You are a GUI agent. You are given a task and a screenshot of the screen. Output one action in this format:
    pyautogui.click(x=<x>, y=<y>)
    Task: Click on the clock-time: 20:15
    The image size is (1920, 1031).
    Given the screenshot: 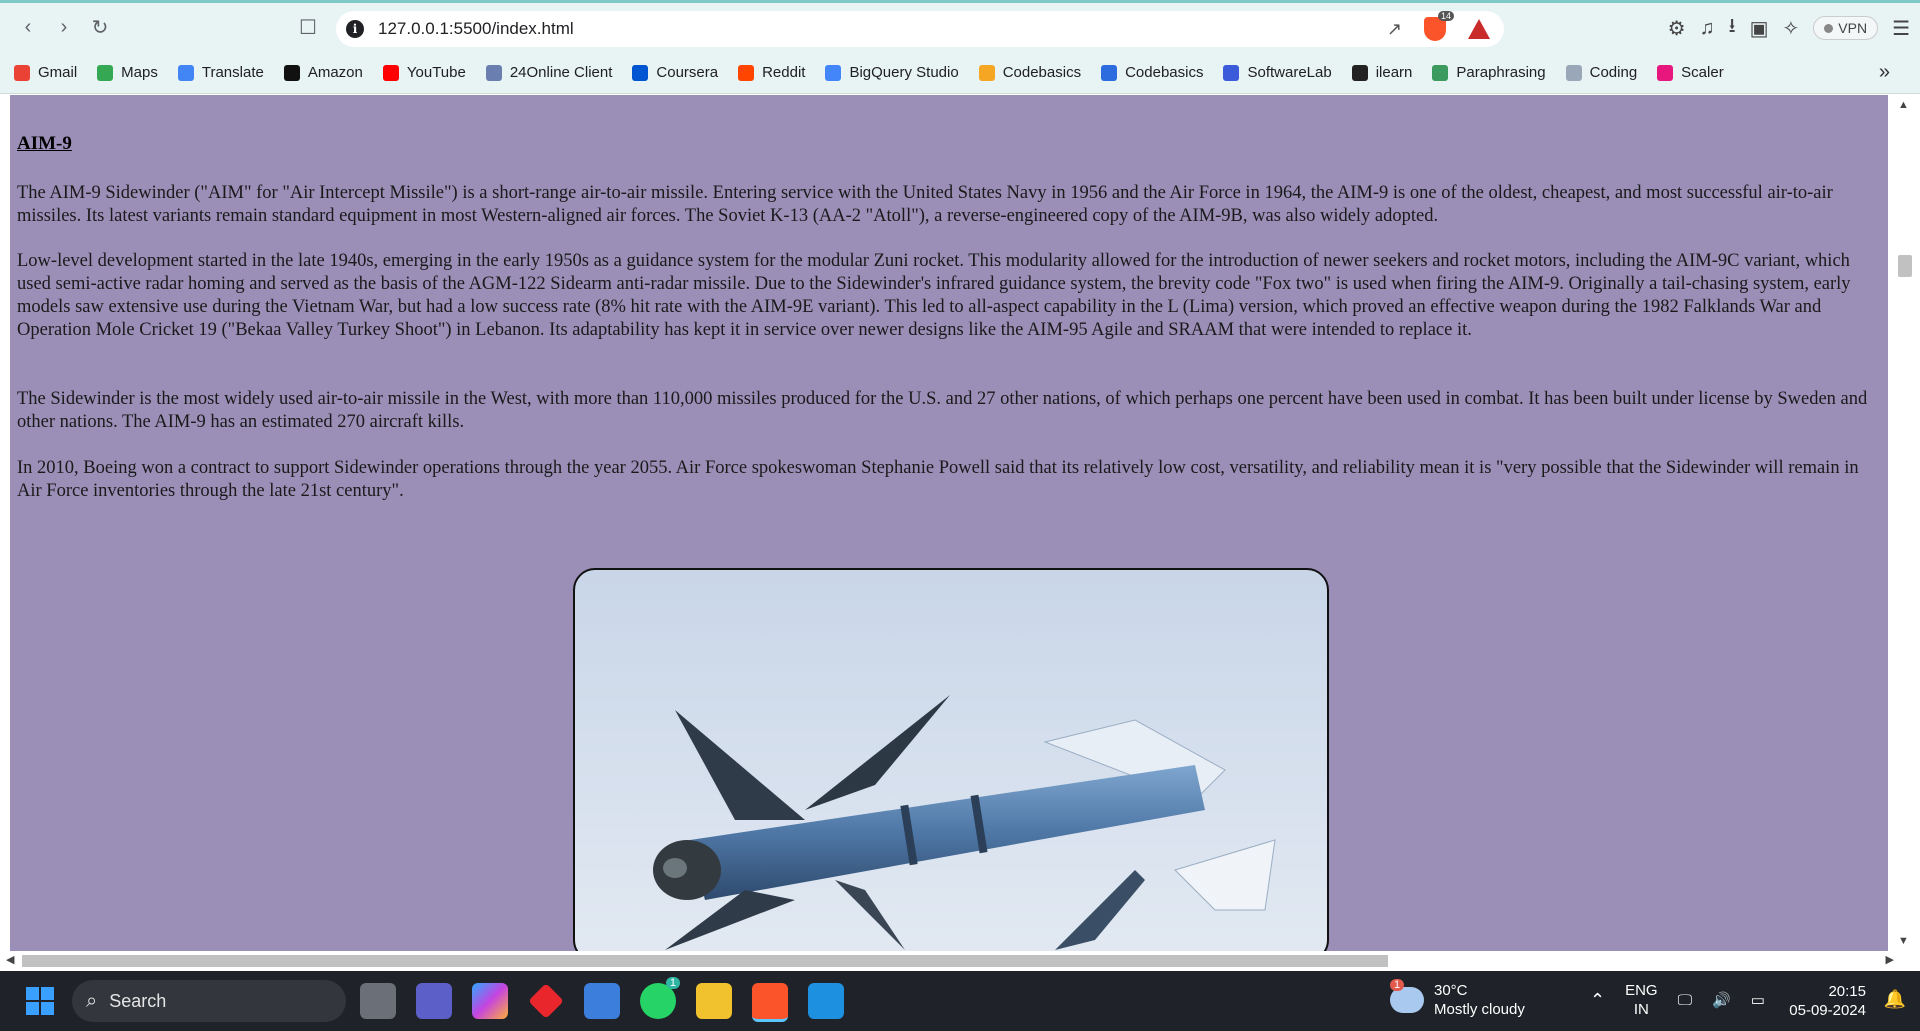 What is the action you would take?
    pyautogui.click(x=1847, y=991)
    